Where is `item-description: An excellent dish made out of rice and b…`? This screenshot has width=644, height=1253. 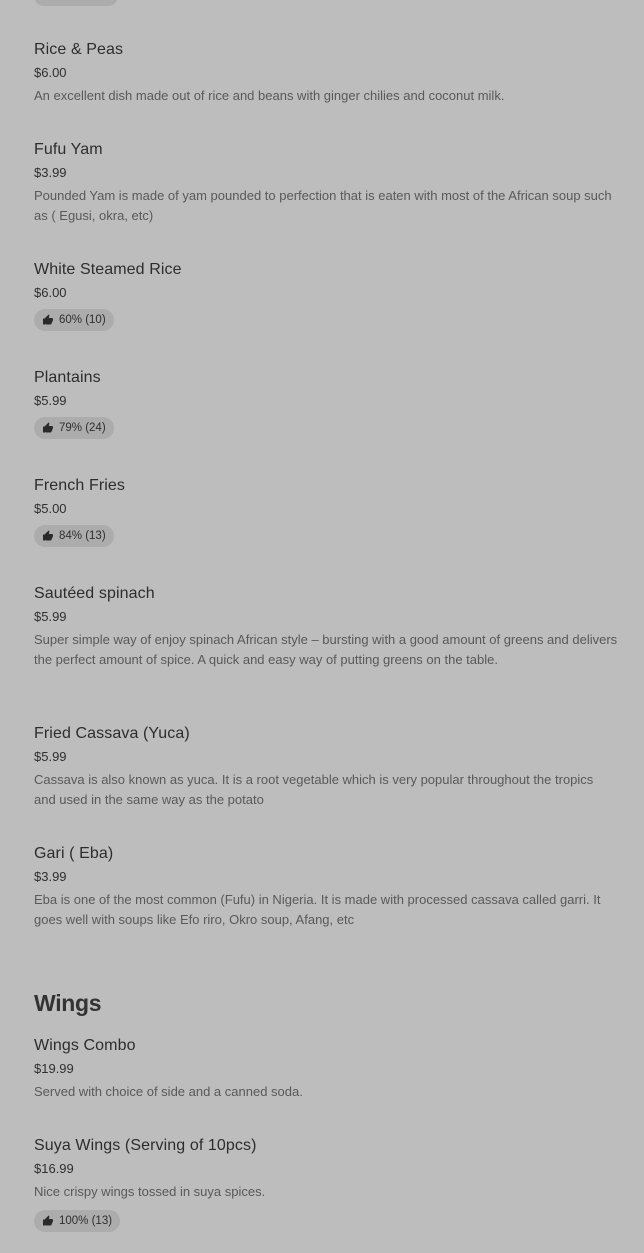 item-description: An excellent dish made out of rice and b… is located at coordinates (269, 95).